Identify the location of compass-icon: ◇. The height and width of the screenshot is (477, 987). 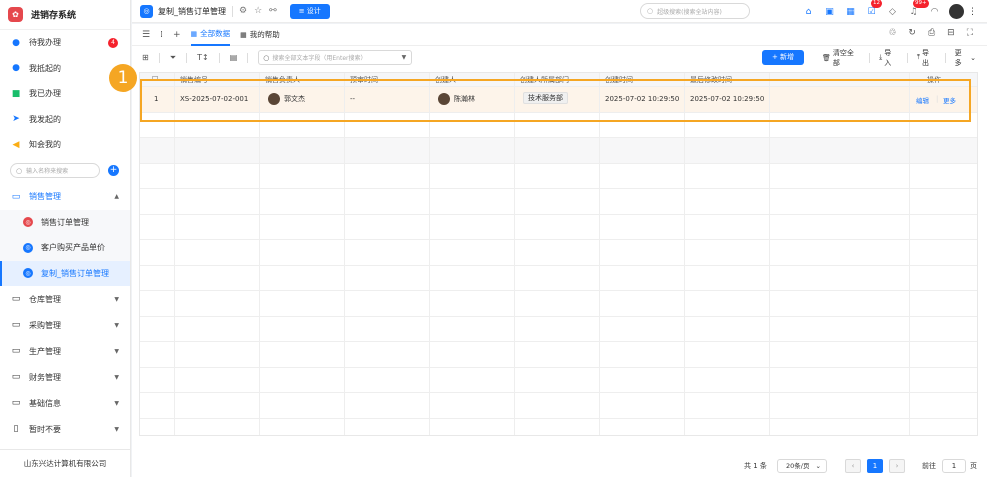
(892, 11).